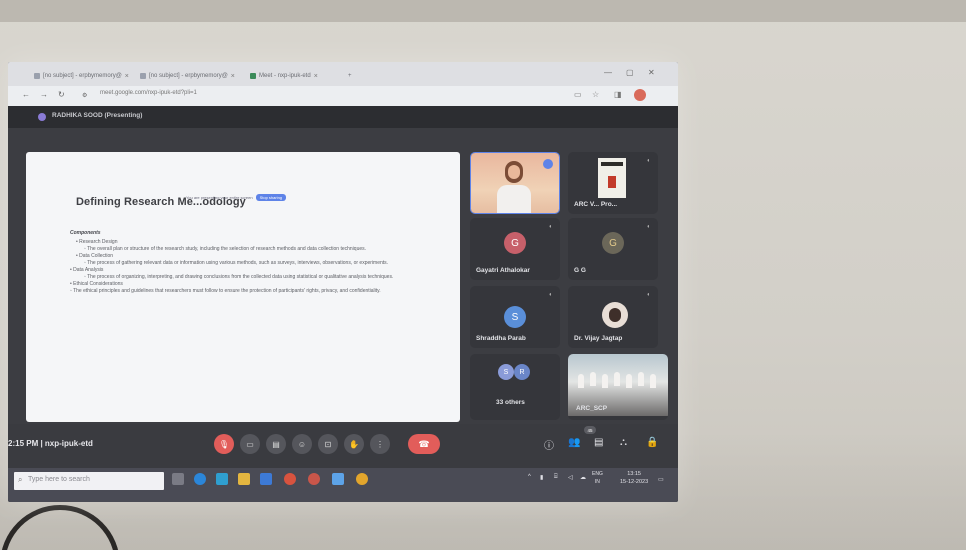  What do you see at coordinates (514, 172) in the screenshot?
I see `video-face` at bounding box center [514, 172].